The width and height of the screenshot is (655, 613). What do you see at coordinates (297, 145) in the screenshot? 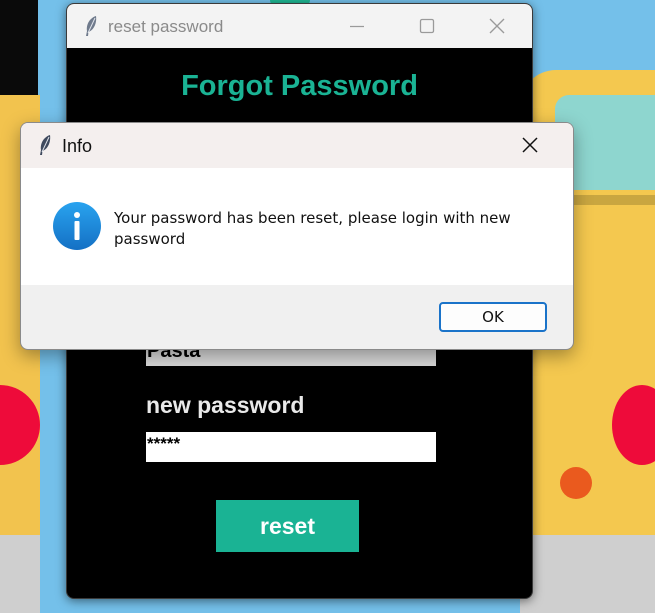
I see `dialog-titlebar: Info` at bounding box center [297, 145].